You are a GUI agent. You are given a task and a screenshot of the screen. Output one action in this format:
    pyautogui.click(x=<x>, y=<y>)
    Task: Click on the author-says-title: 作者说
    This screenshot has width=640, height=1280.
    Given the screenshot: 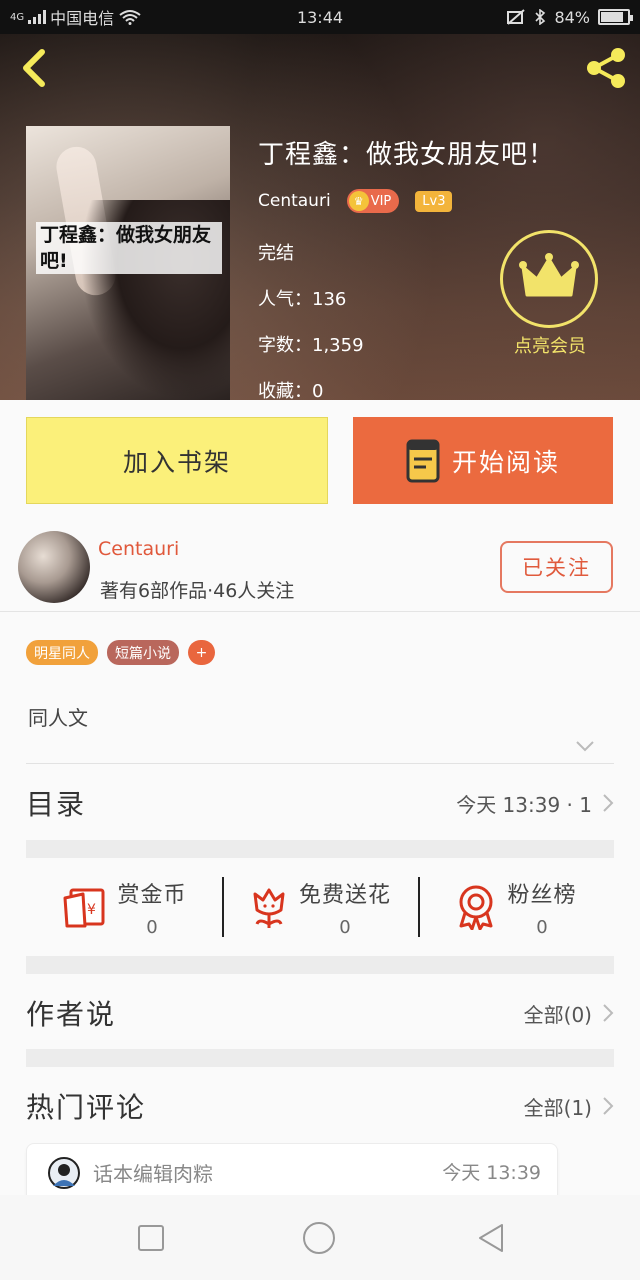 What is the action you would take?
    pyautogui.click(x=71, y=1014)
    